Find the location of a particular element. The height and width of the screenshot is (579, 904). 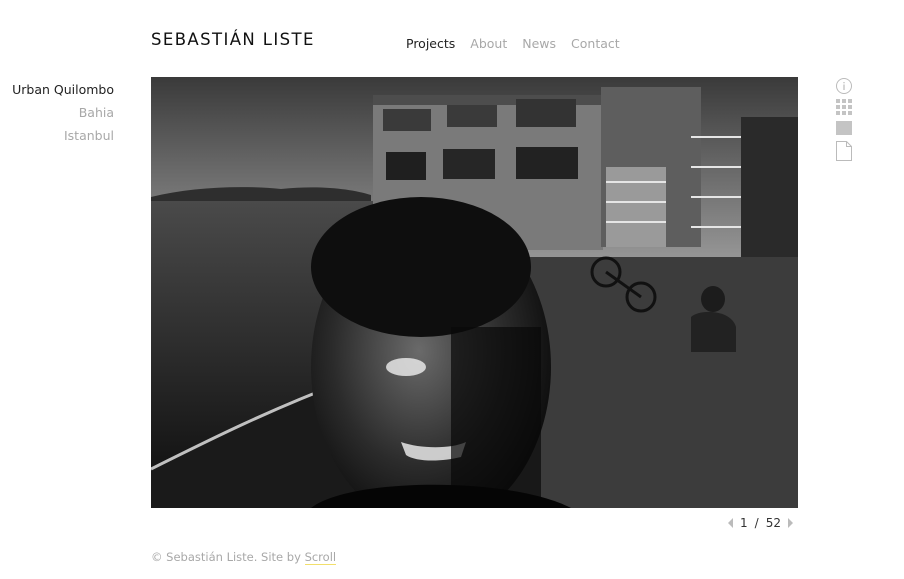

credit-link: Scroll is located at coordinates (320, 557).